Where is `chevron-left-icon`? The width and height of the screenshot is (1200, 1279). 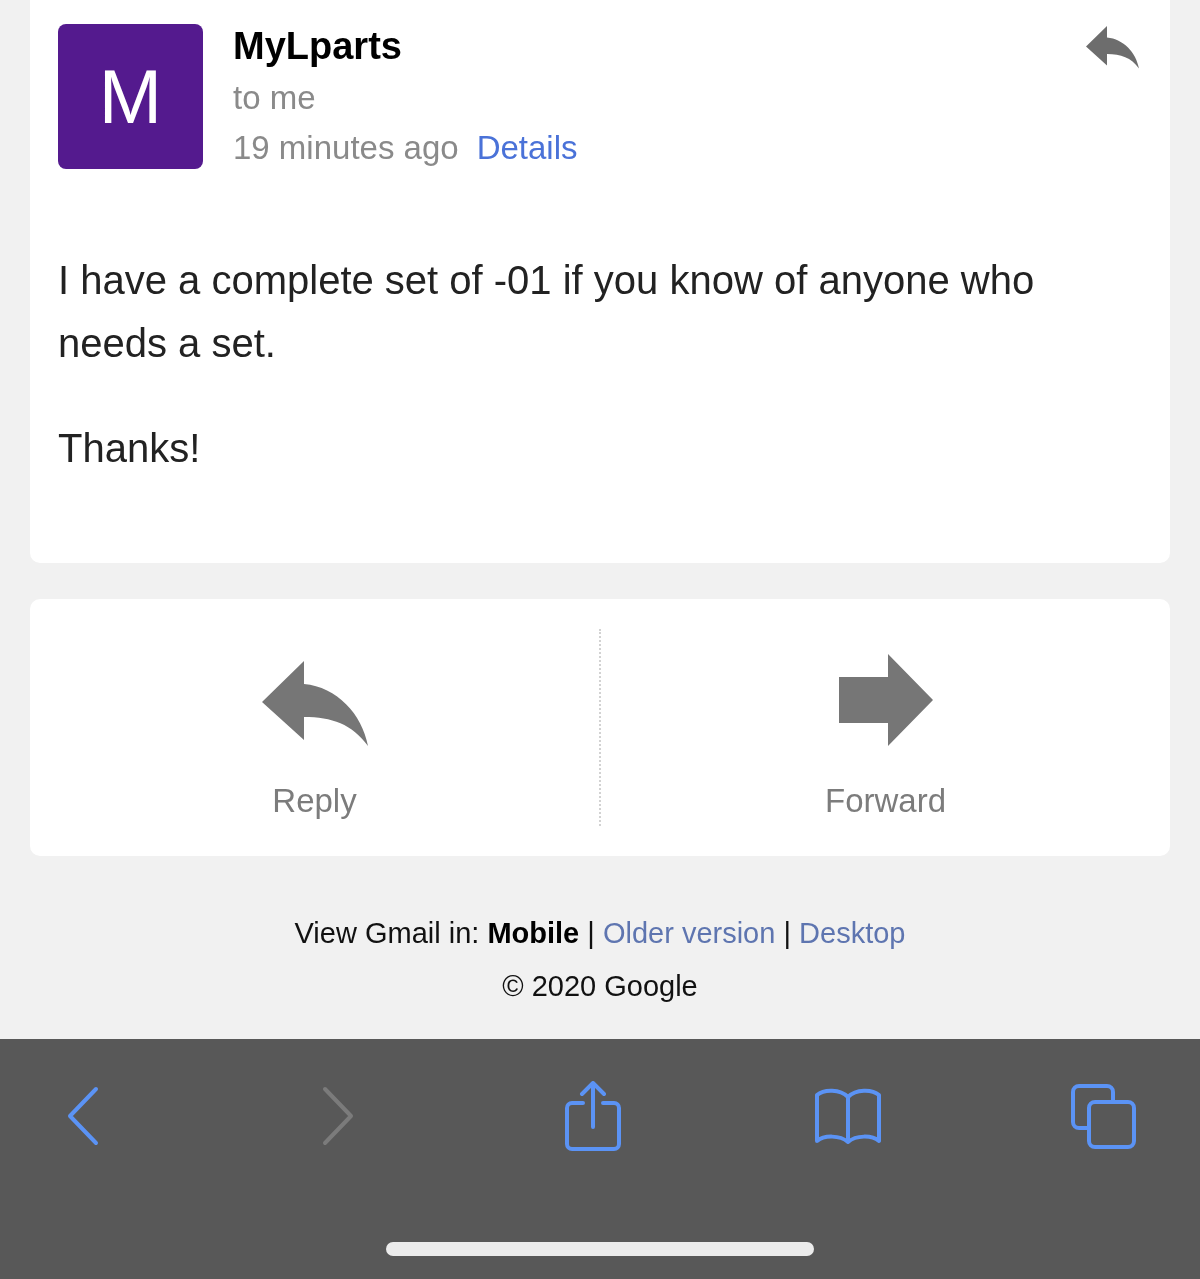 chevron-left-icon is located at coordinates (83, 1116).